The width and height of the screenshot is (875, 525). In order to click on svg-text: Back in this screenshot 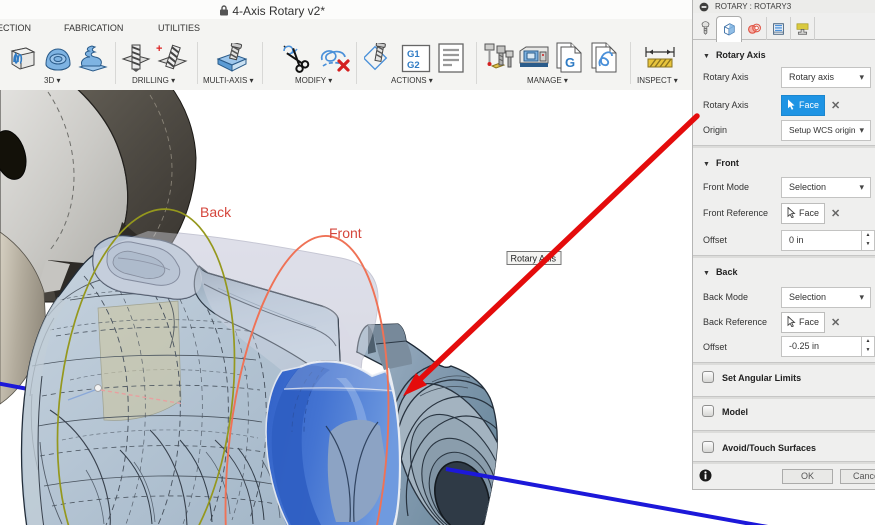, I will do `click(216, 212)`.